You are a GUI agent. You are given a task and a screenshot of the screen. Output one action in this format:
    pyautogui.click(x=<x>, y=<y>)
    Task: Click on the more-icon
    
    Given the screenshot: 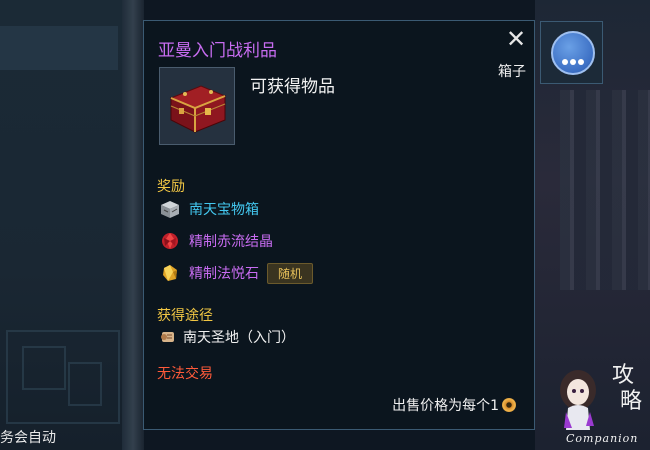 What is the action you would take?
    pyautogui.click(x=573, y=53)
    